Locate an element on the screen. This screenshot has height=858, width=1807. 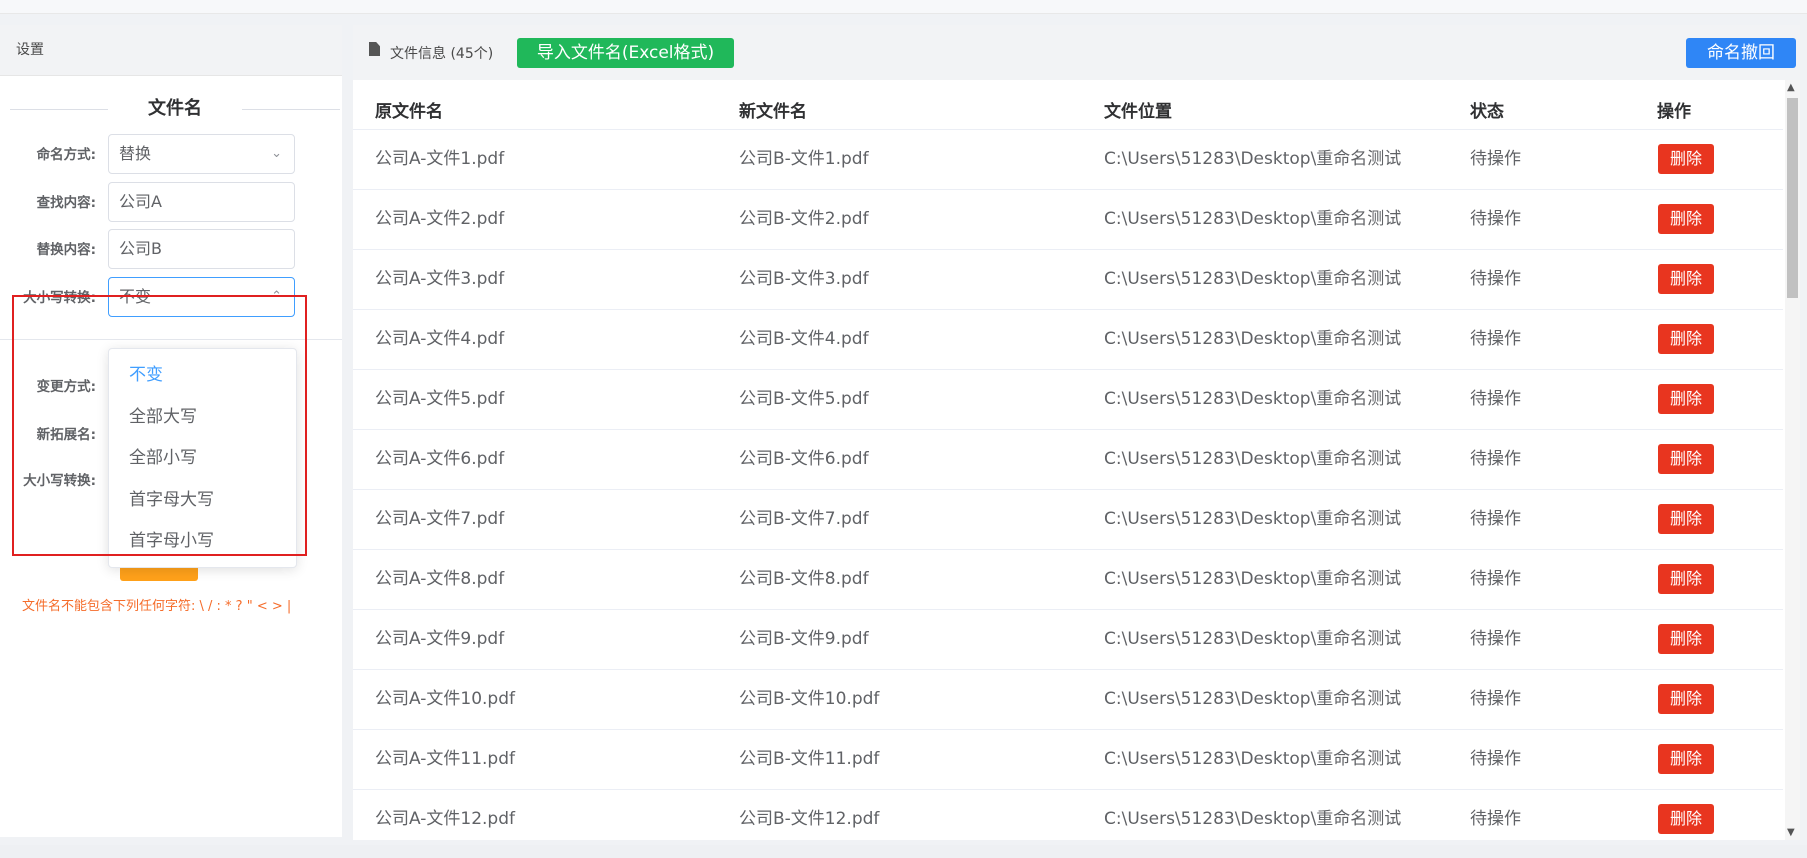
column-location: 文件位置 is located at coordinates (1138, 112).